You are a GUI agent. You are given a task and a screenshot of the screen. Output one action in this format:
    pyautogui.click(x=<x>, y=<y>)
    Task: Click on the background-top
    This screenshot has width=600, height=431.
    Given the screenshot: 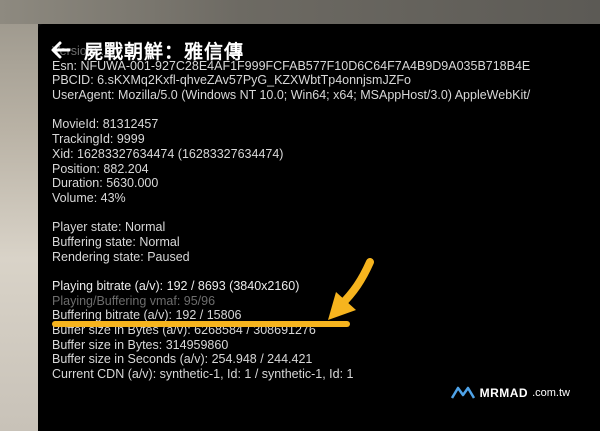 What is the action you would take?
    pyautogui.click(x=300, y=12)
    